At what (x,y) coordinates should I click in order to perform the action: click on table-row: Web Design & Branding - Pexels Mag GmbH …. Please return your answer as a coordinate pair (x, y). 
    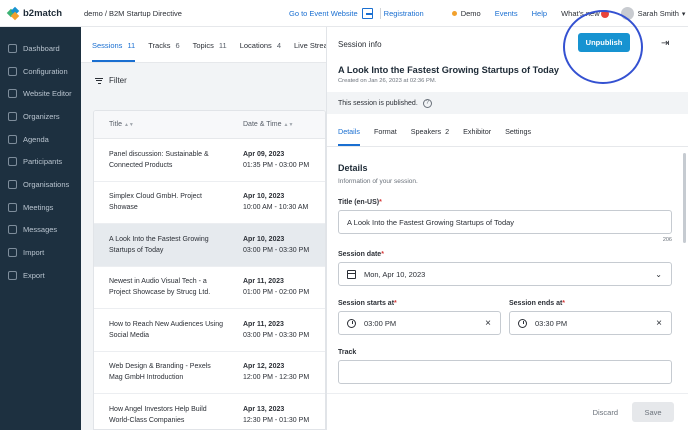
    Looking at the image, I should click on (209, 373).